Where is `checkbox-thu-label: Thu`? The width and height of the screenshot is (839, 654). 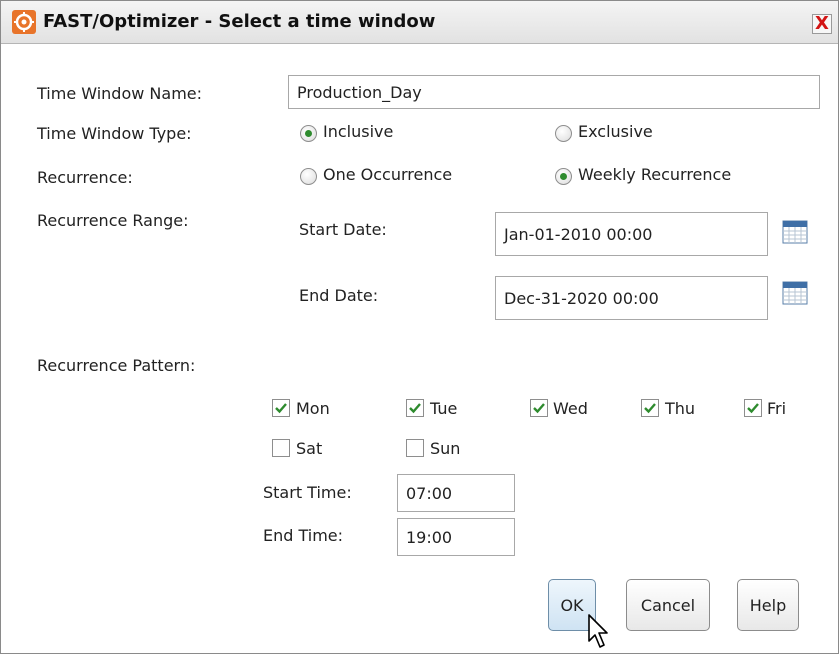 checkbox-thu-label: Thu is located at coordinates (680, 408).